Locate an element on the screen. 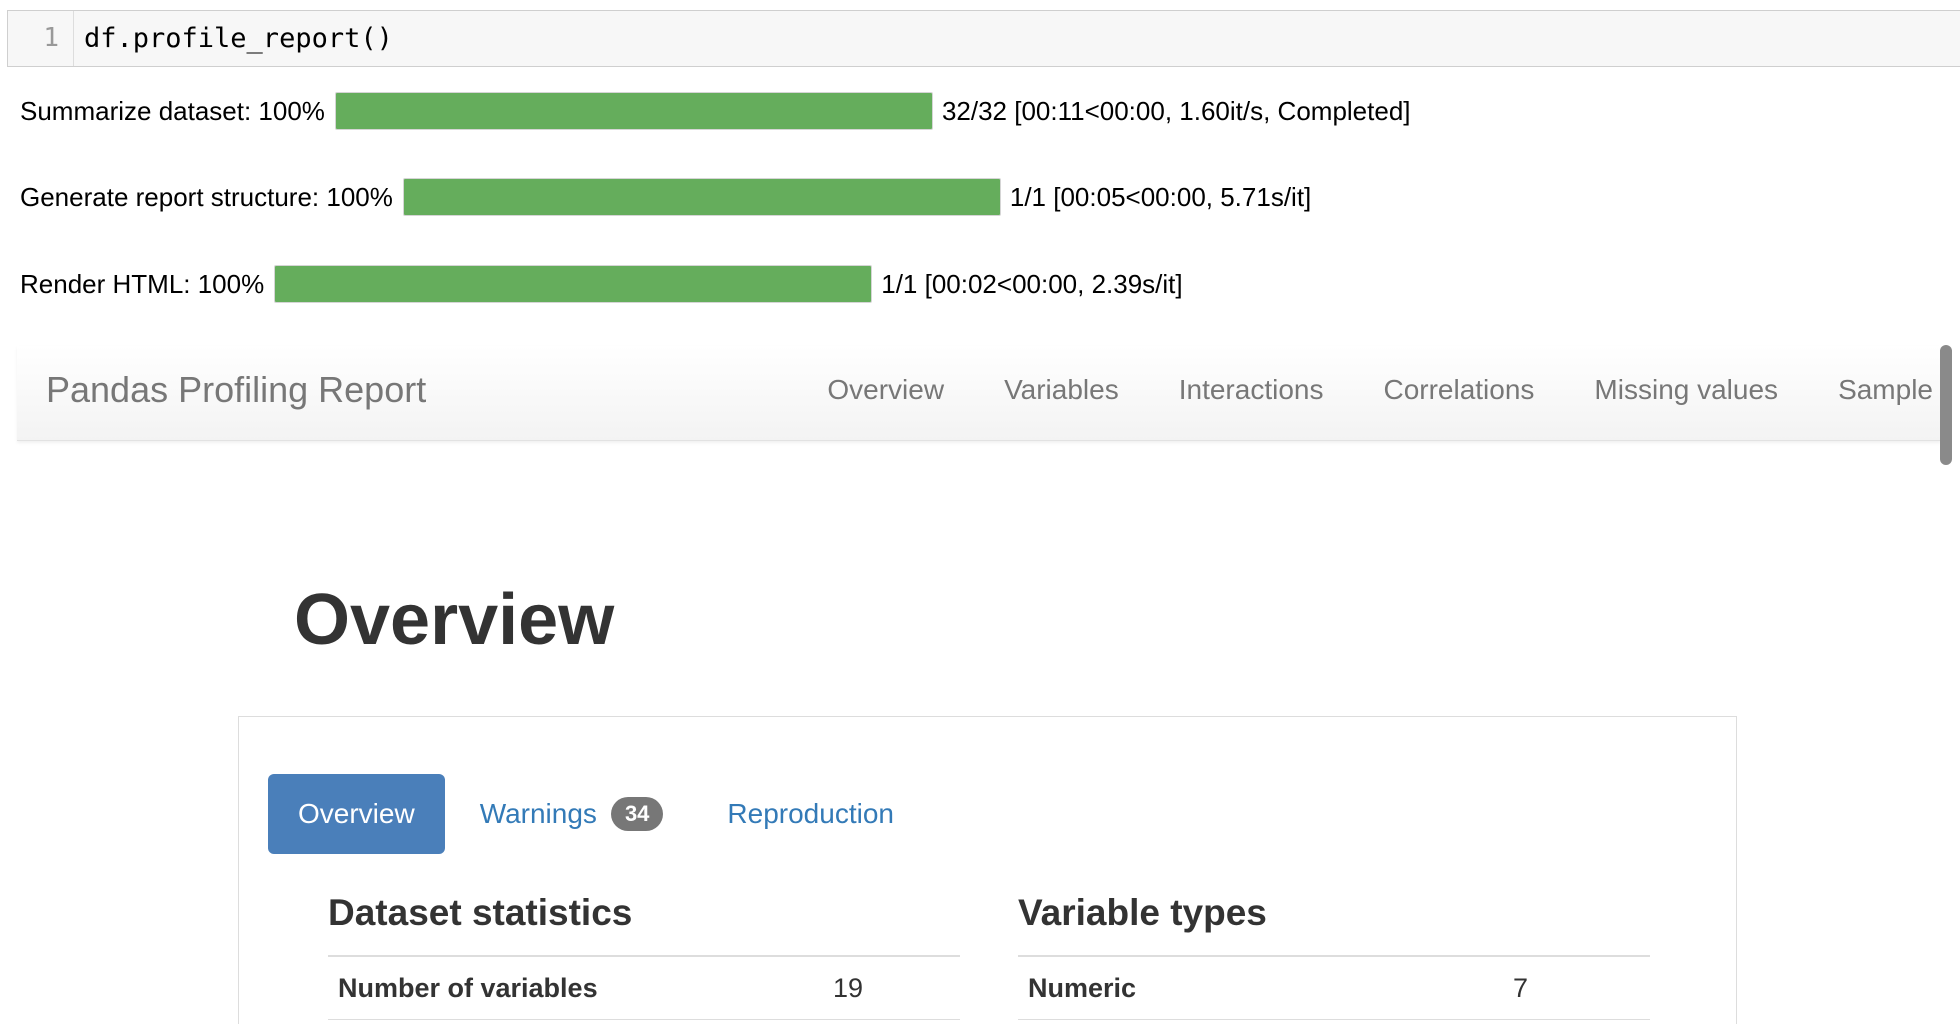 The image size is (1960, 1024). progress-stats: 1/1 [00:02<00:00, 2.39s/it] is located at coordinates (1032, 283).